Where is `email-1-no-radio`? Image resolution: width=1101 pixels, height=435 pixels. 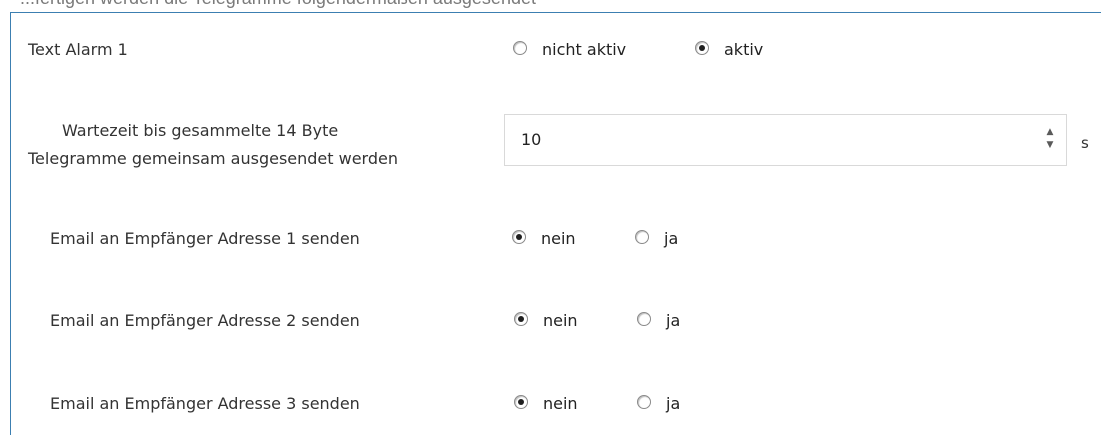 email-1-no-radio is located at coordinates (519, 237).